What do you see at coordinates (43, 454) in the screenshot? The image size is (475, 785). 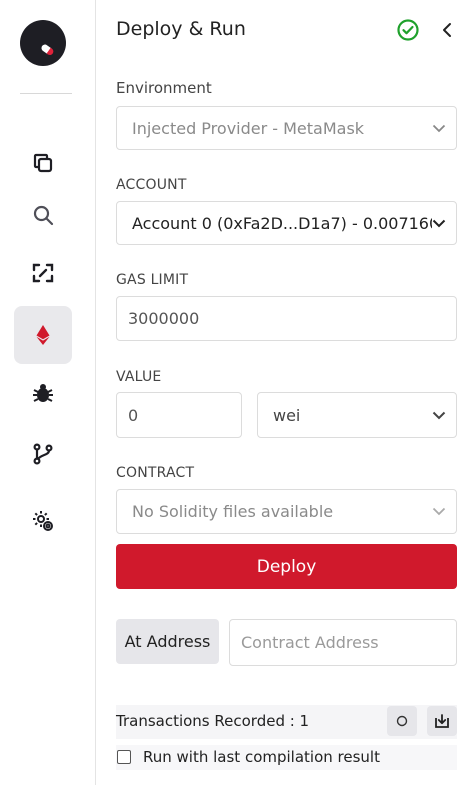 I see `git-icon` at bounding box center [43, 454].